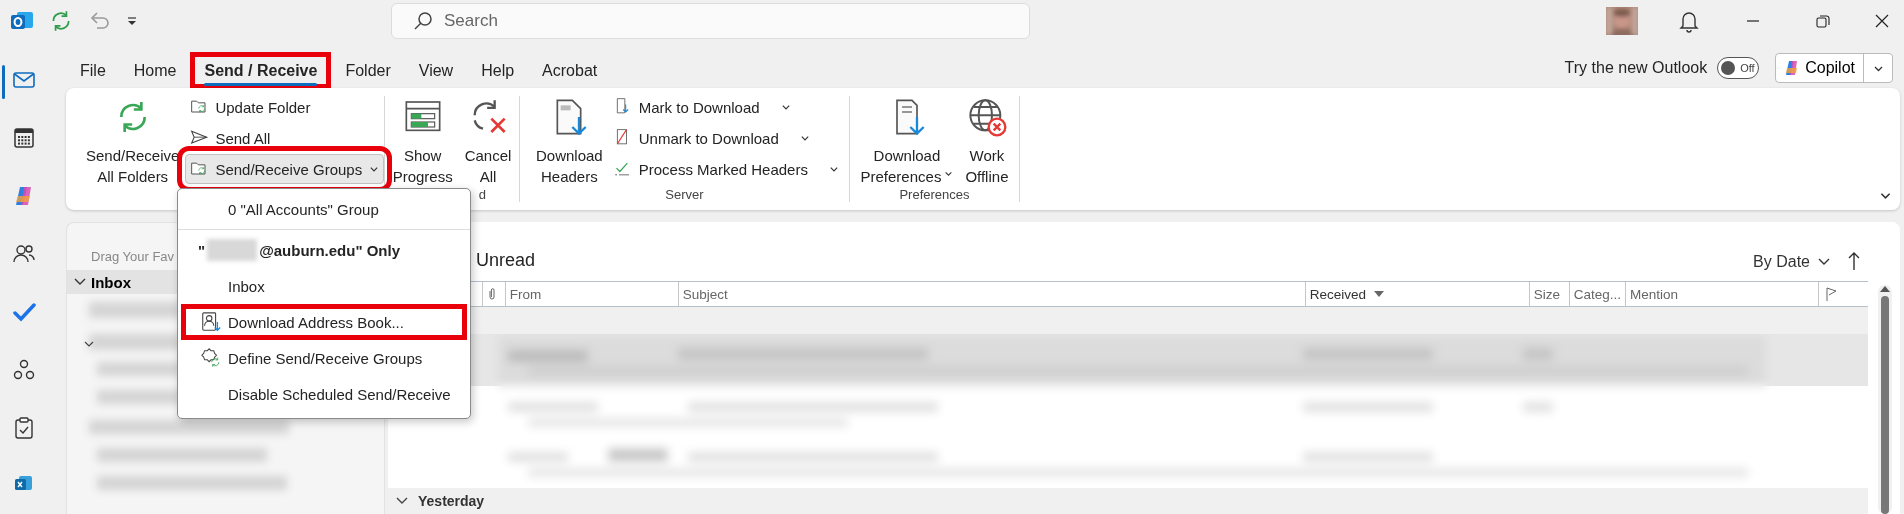 This screenshot has height=514, width=1904. What do you see at coordinates (324, 209) in the screenshot?
I see `menu-item: 0 "All Accounts" Group` at bounding box center [324, 209].